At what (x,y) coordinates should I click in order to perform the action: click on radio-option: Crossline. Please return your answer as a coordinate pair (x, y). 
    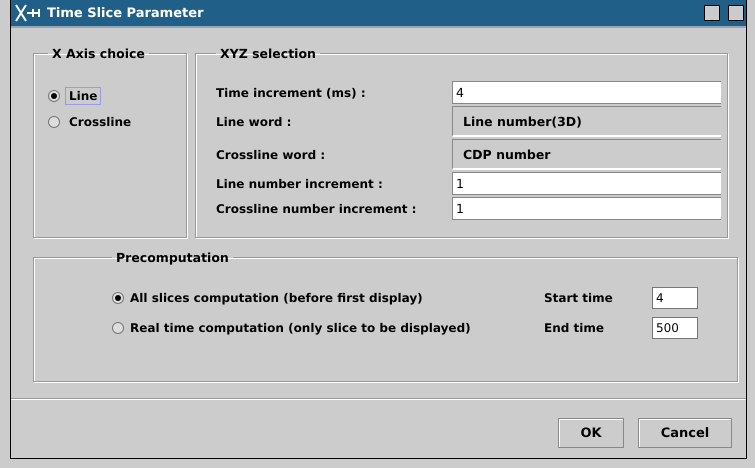
    Looking at the image, I should click on (117, 122).